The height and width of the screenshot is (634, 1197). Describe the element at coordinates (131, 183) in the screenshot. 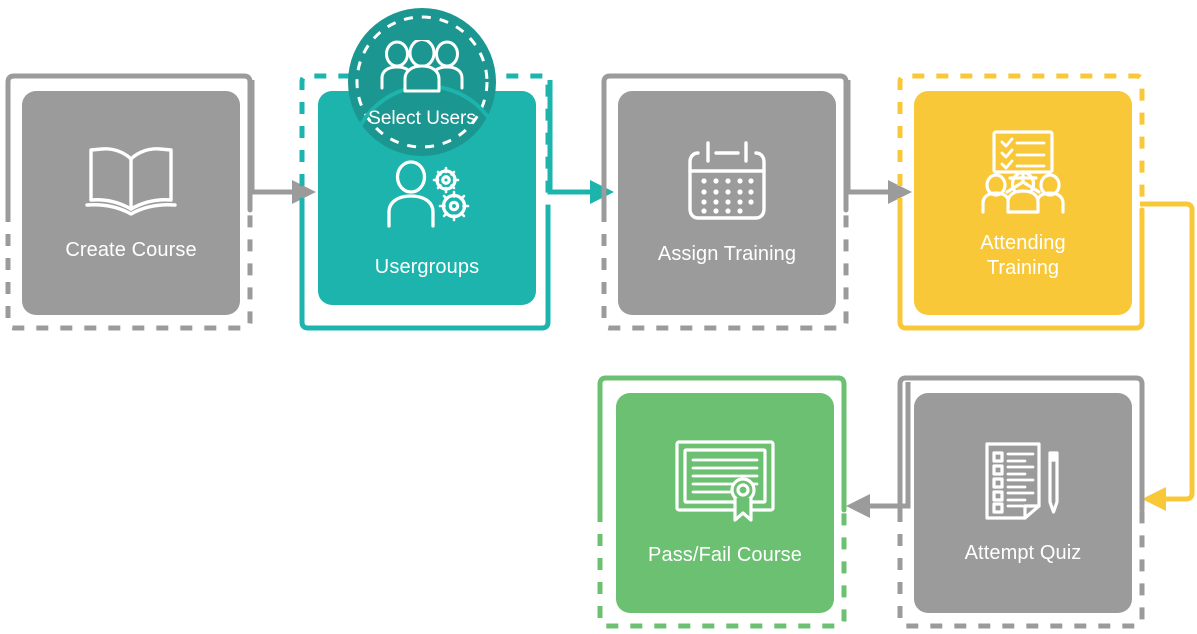

I see `open-book-icon` at that location.